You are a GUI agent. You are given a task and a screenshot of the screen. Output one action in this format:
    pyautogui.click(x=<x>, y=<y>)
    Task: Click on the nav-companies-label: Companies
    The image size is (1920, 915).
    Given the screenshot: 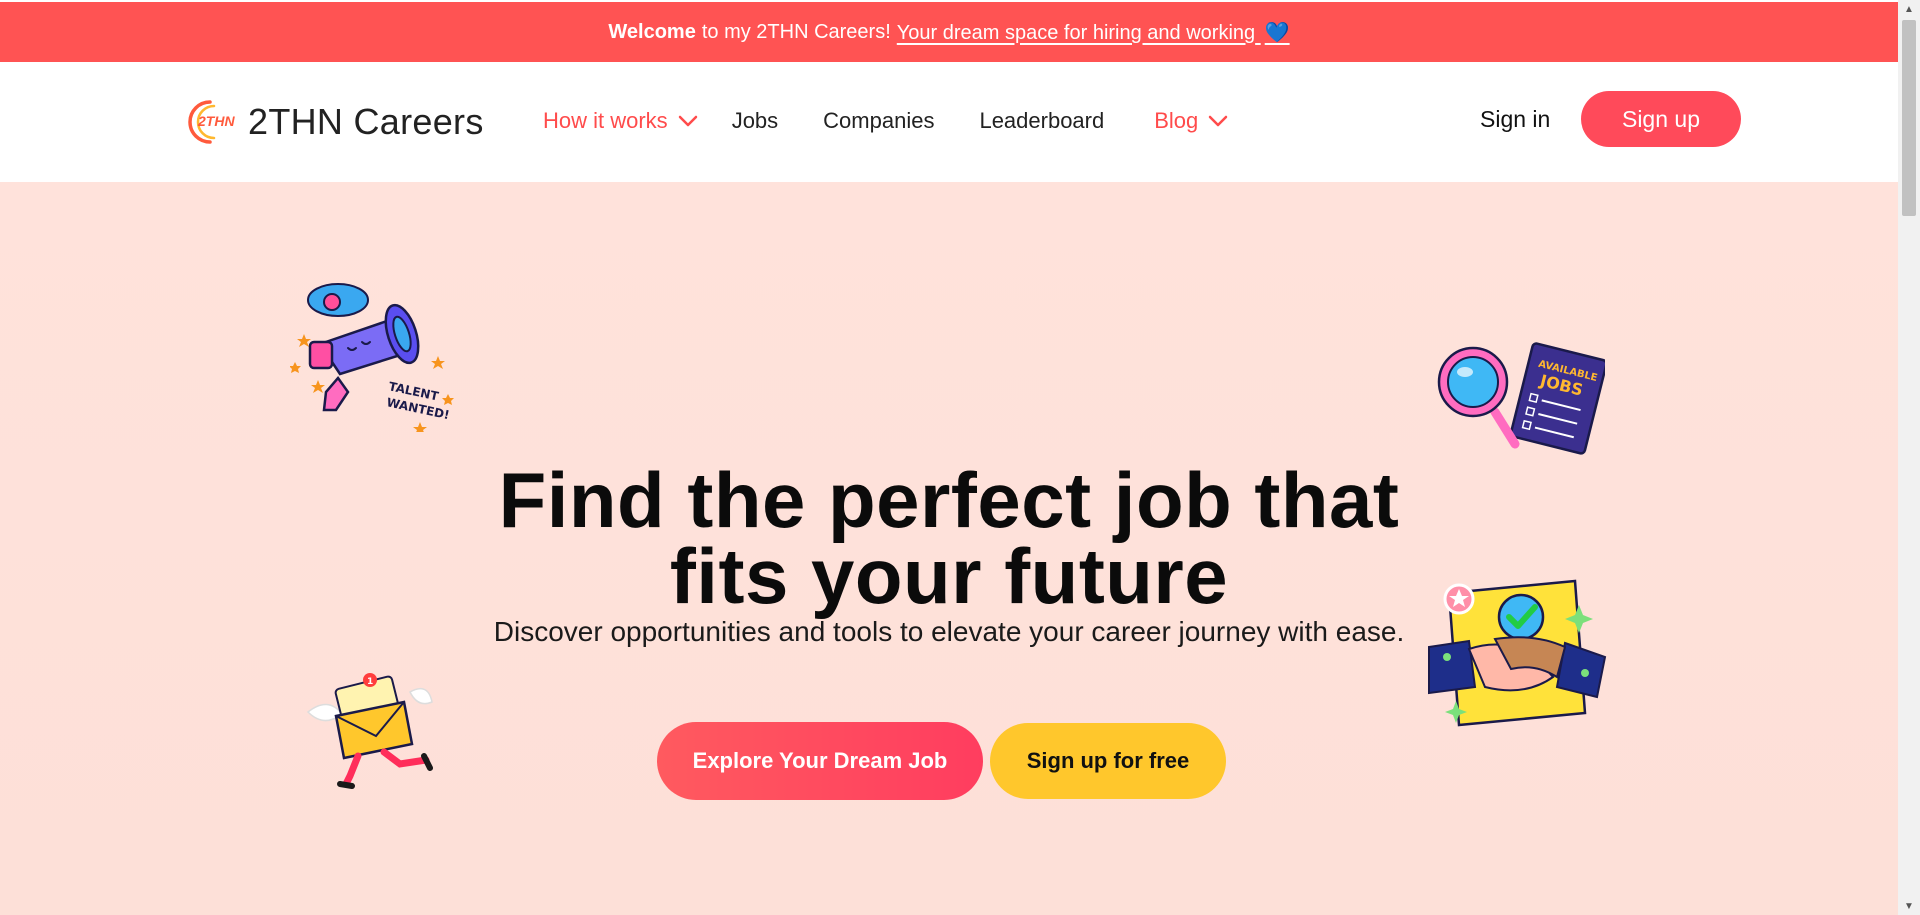 What is the action you would take?
    pyautogui.click(x=879, y=120)
    